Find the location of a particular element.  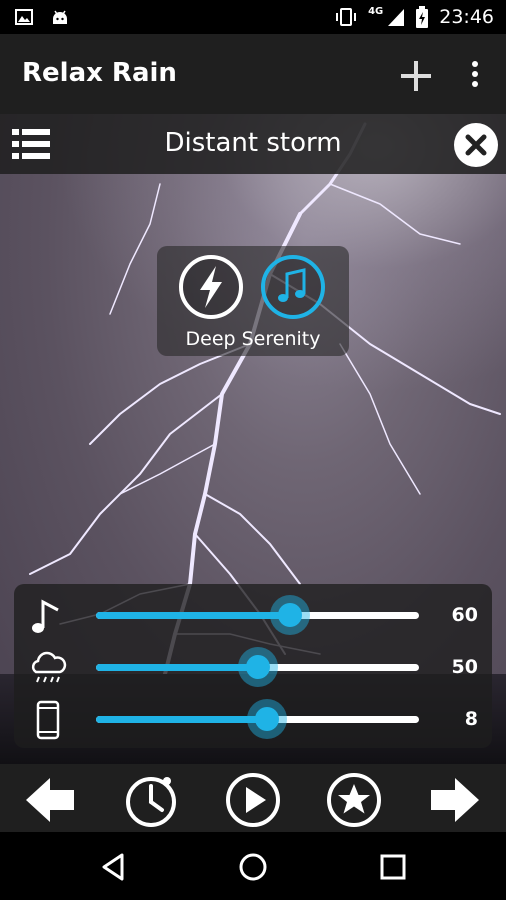

mixer-row-rain: 50 is located at coordinates (253, 667).